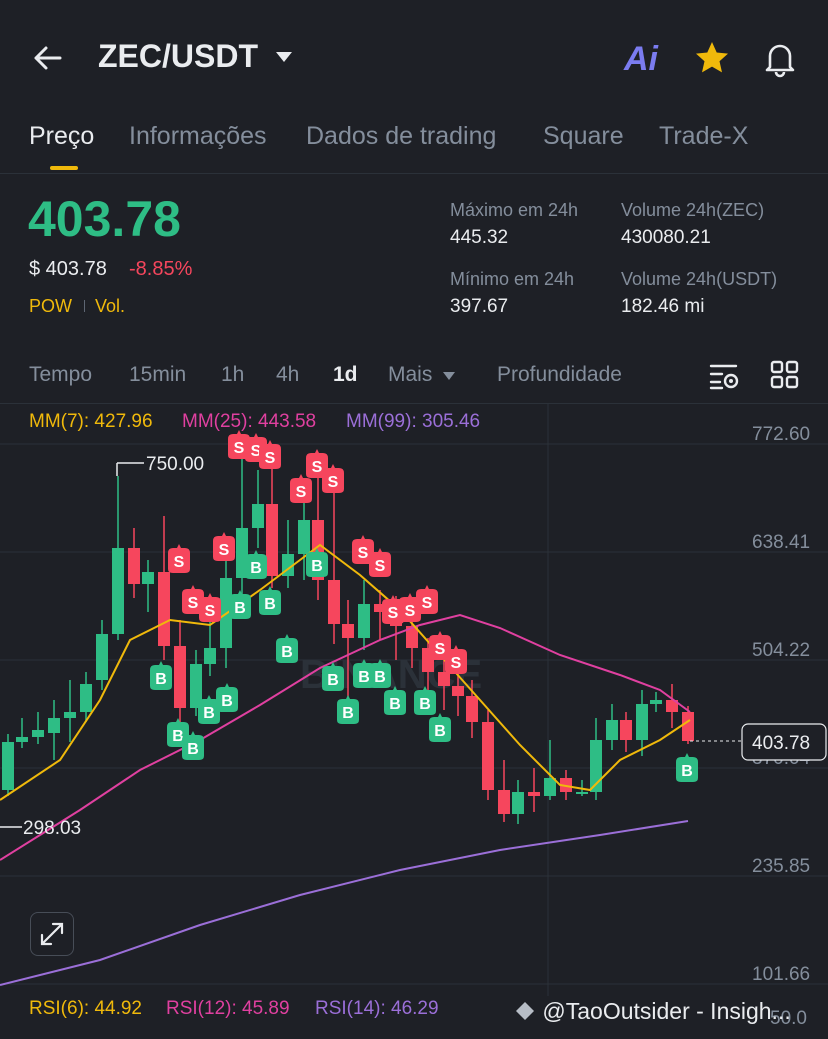  What do you see at coordinates (781, 974) in the screenshot?
I see `y-axis-label: 101.66` at bounding box center [781, 974].